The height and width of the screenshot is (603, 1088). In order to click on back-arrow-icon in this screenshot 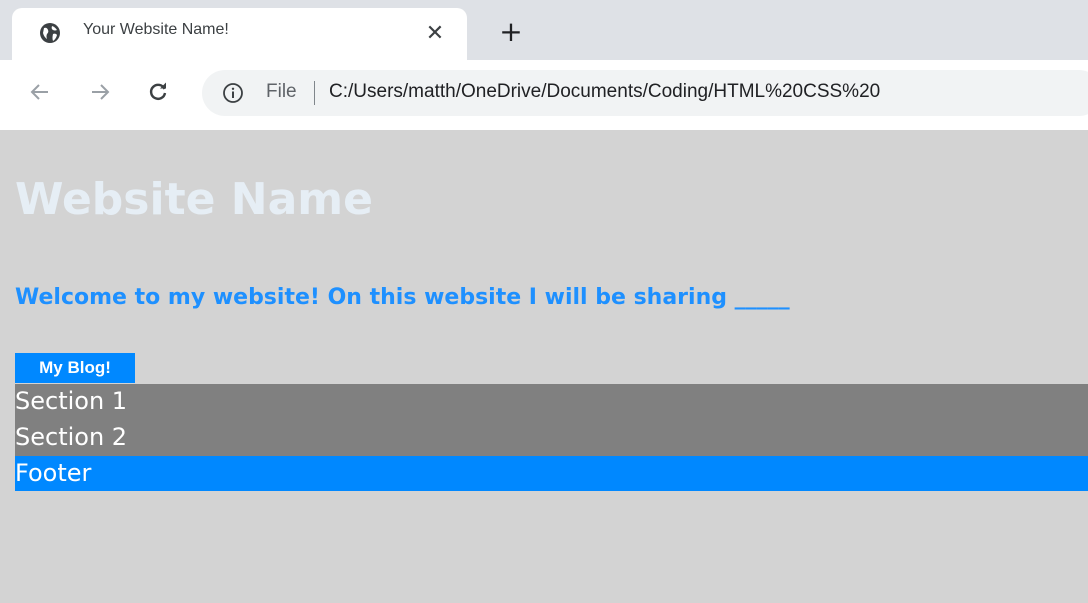, I will do `click(39, 92)`.